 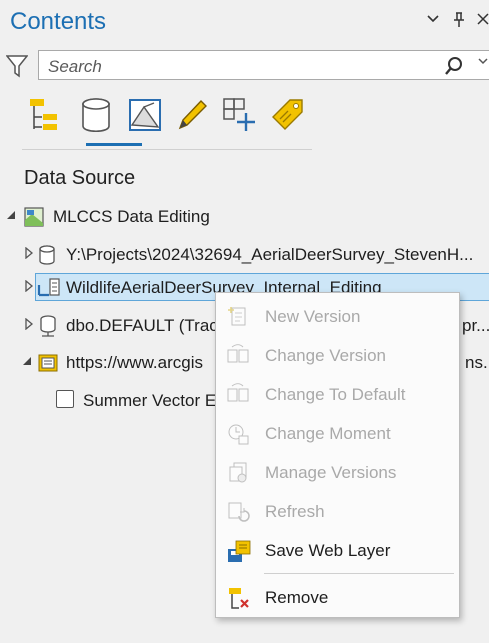 What do you see at coordinates (239, 551) in the screenshot?
I see `save-web-layer-icon` at bounding box center [239, 551].